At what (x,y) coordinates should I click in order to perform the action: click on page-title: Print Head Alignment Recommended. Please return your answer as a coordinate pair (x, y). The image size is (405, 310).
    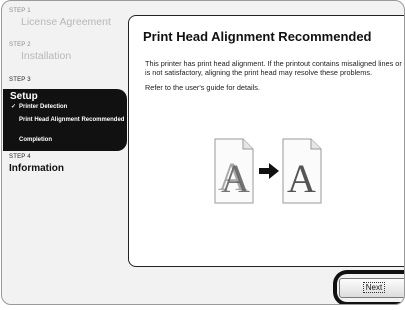
    Looking at the image, I should click on (257, 36).